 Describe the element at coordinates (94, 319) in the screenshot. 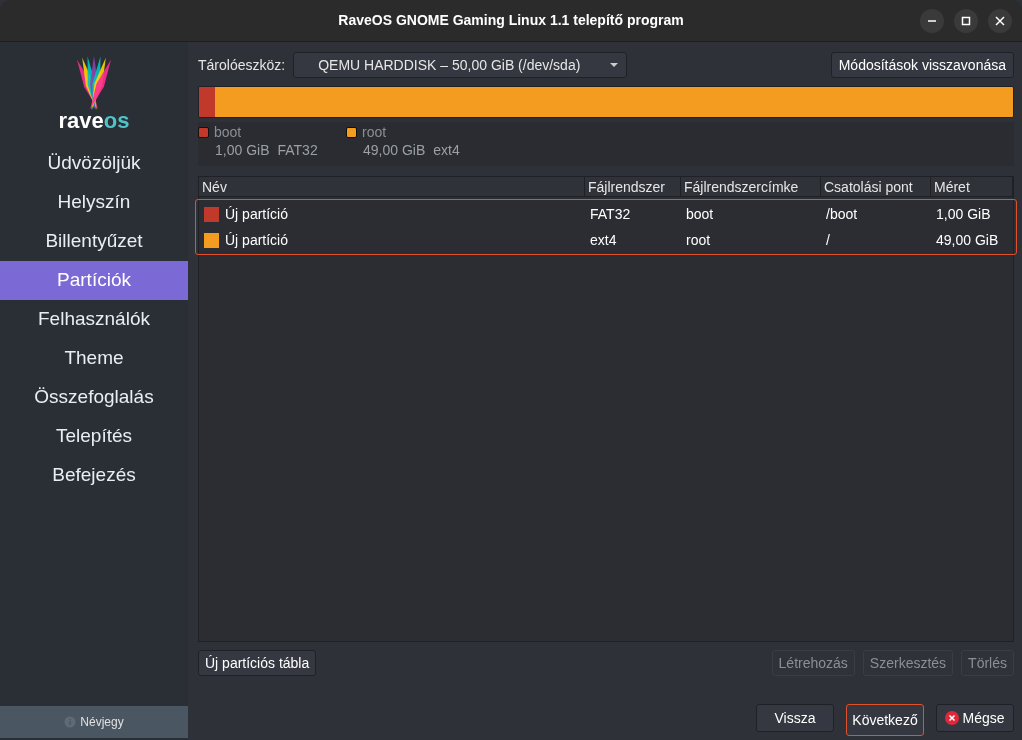

I see `sidebar-item: Felhasználók` at that location.